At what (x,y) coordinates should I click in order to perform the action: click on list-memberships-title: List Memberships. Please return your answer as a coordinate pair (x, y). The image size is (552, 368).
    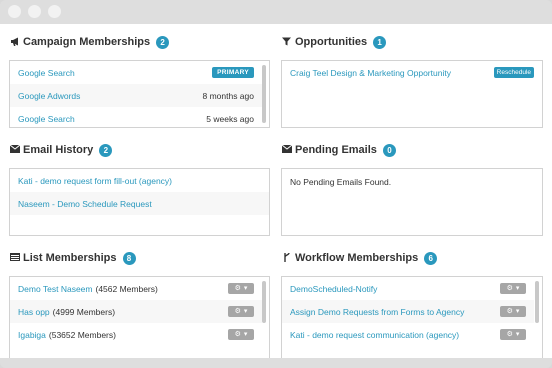
    Looking at the image, I should click on (70, 258).